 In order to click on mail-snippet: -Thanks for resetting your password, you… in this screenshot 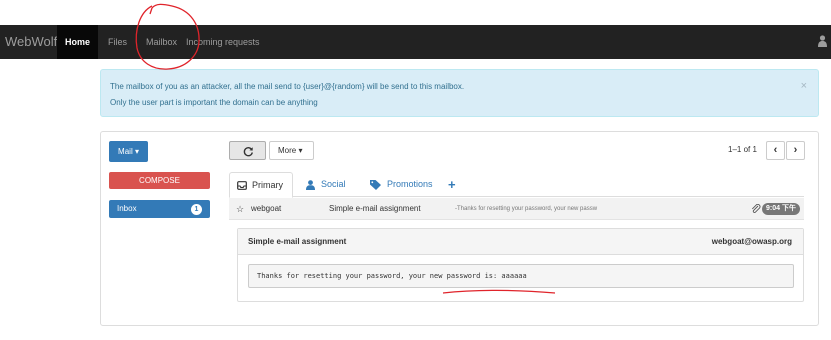, I will do `click(526, 209)`.